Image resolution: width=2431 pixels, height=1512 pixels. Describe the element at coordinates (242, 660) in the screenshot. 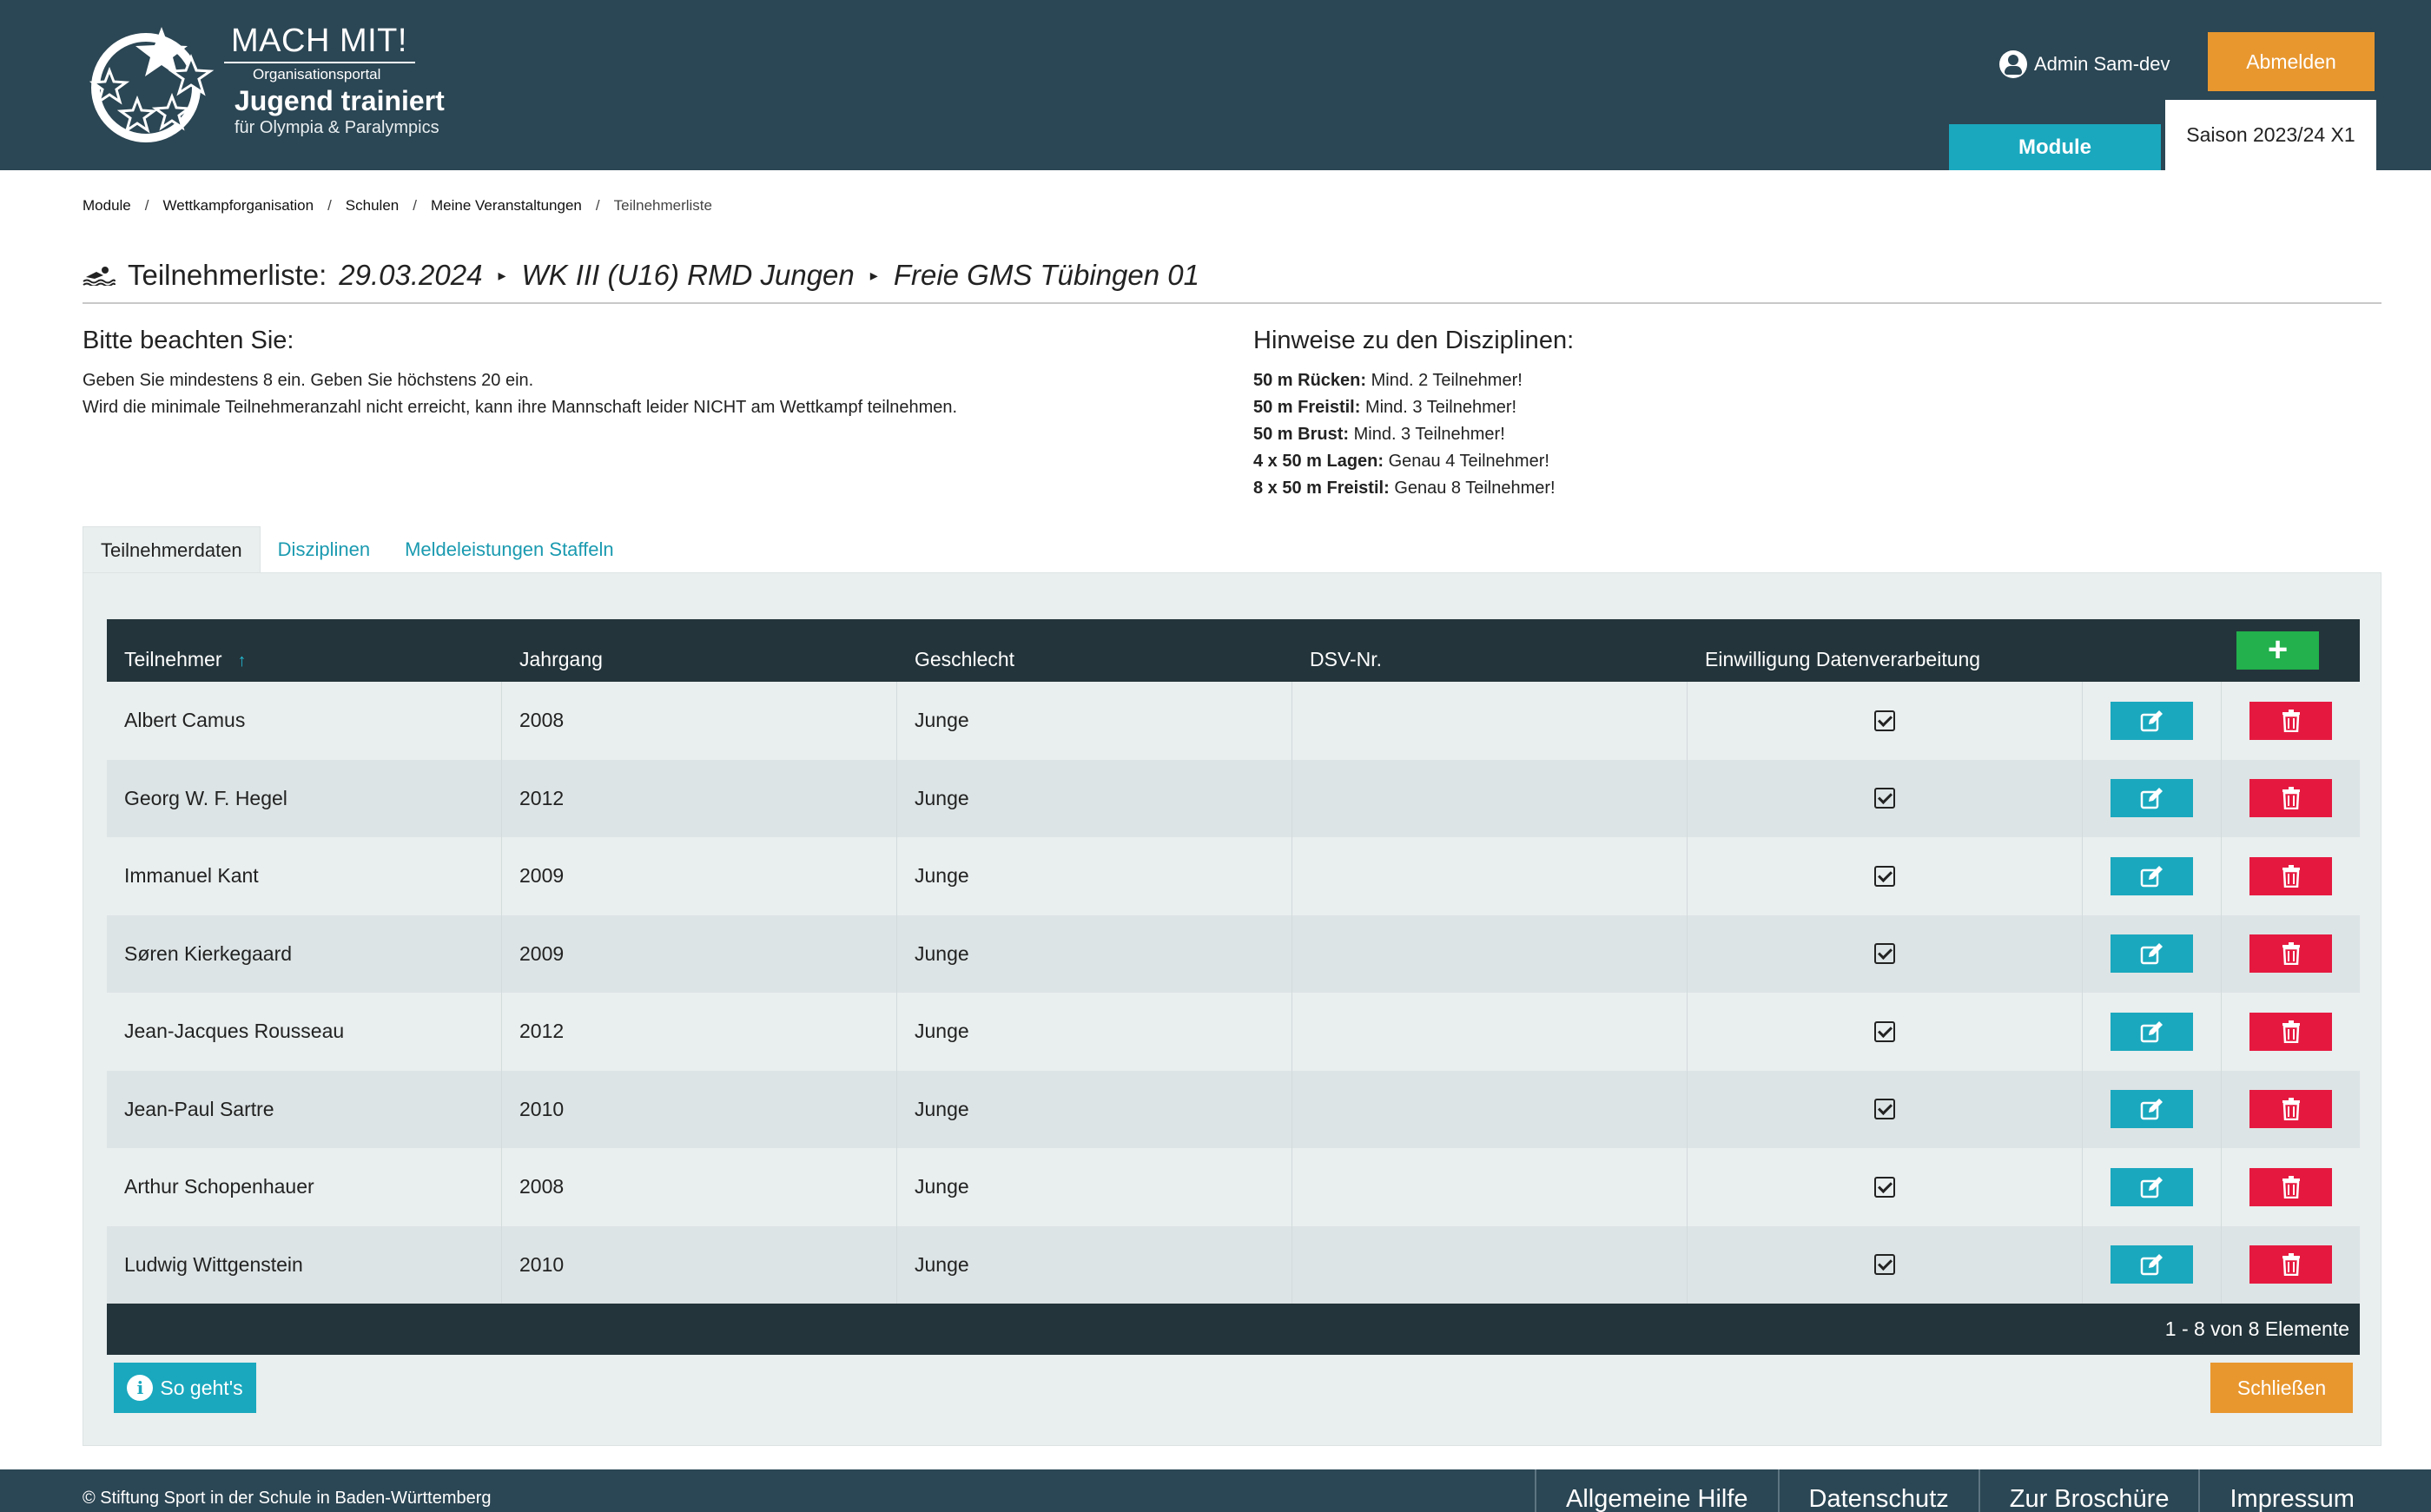

I see `sort-asc-icon: ↑` at that location.